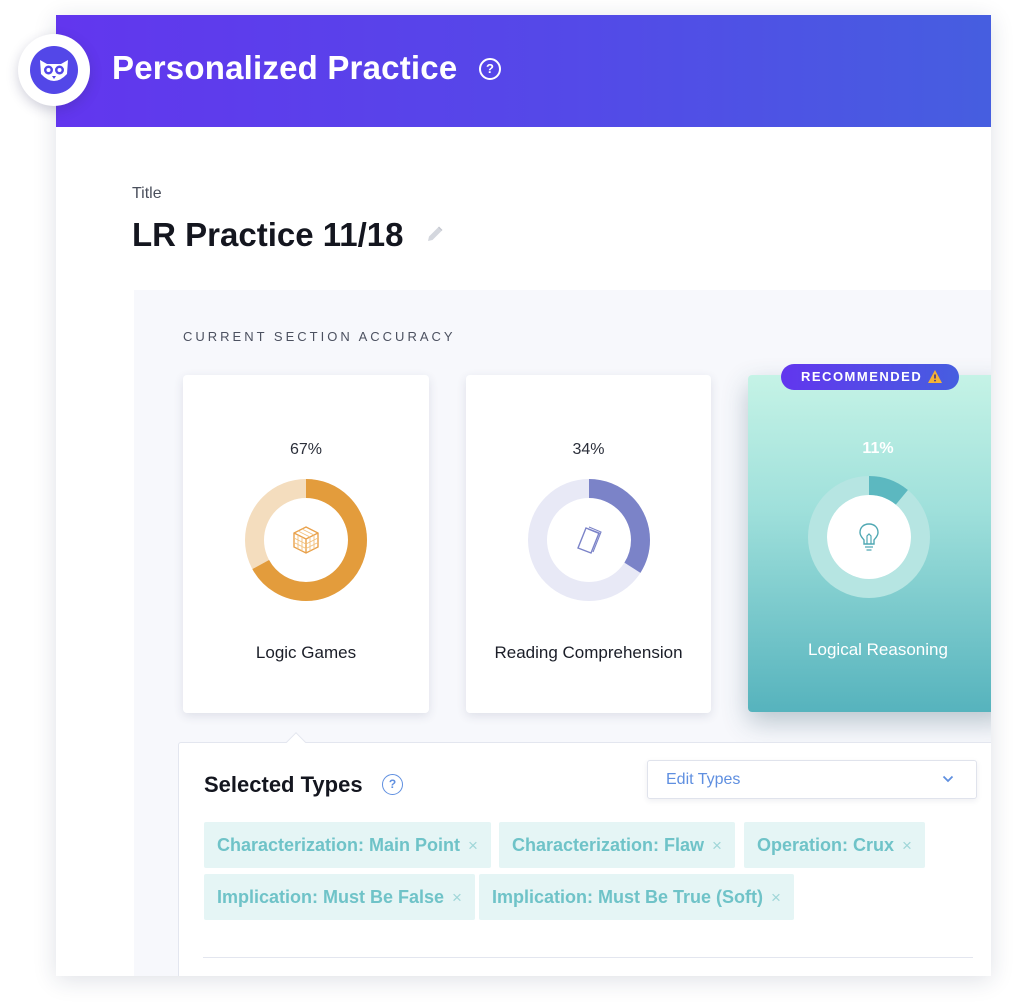  Describe the element at coordinates (862, 376) in the screenshot. I see `recommended-label: RECOMMENDED` at that location.